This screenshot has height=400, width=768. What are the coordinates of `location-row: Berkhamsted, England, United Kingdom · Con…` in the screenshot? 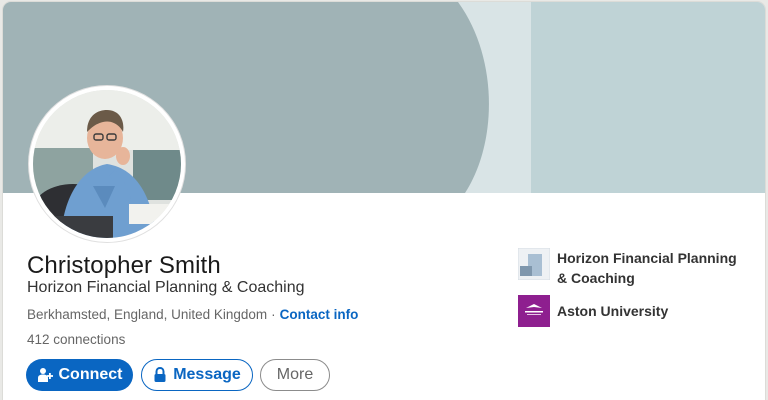 It's located at (192, 314).